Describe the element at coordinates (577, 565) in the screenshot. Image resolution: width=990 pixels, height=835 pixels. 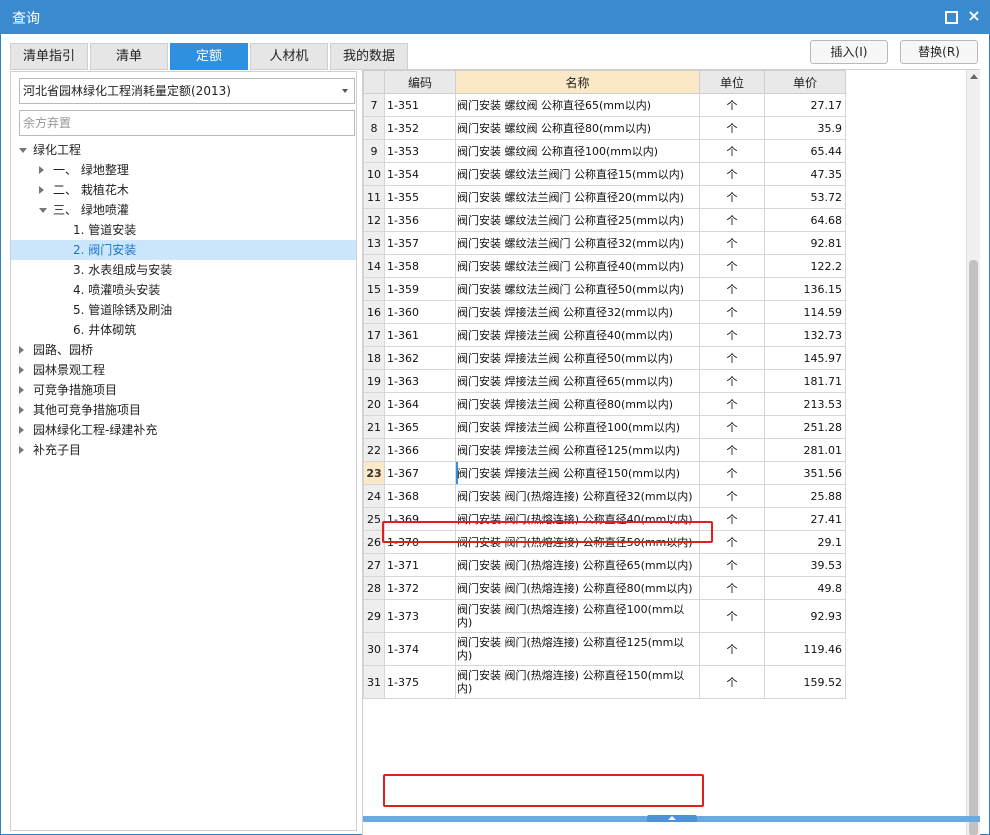
I see `name-cell: 阀门安装 阀门(热熔连接) 公称直径65(mm以内)` at that location.